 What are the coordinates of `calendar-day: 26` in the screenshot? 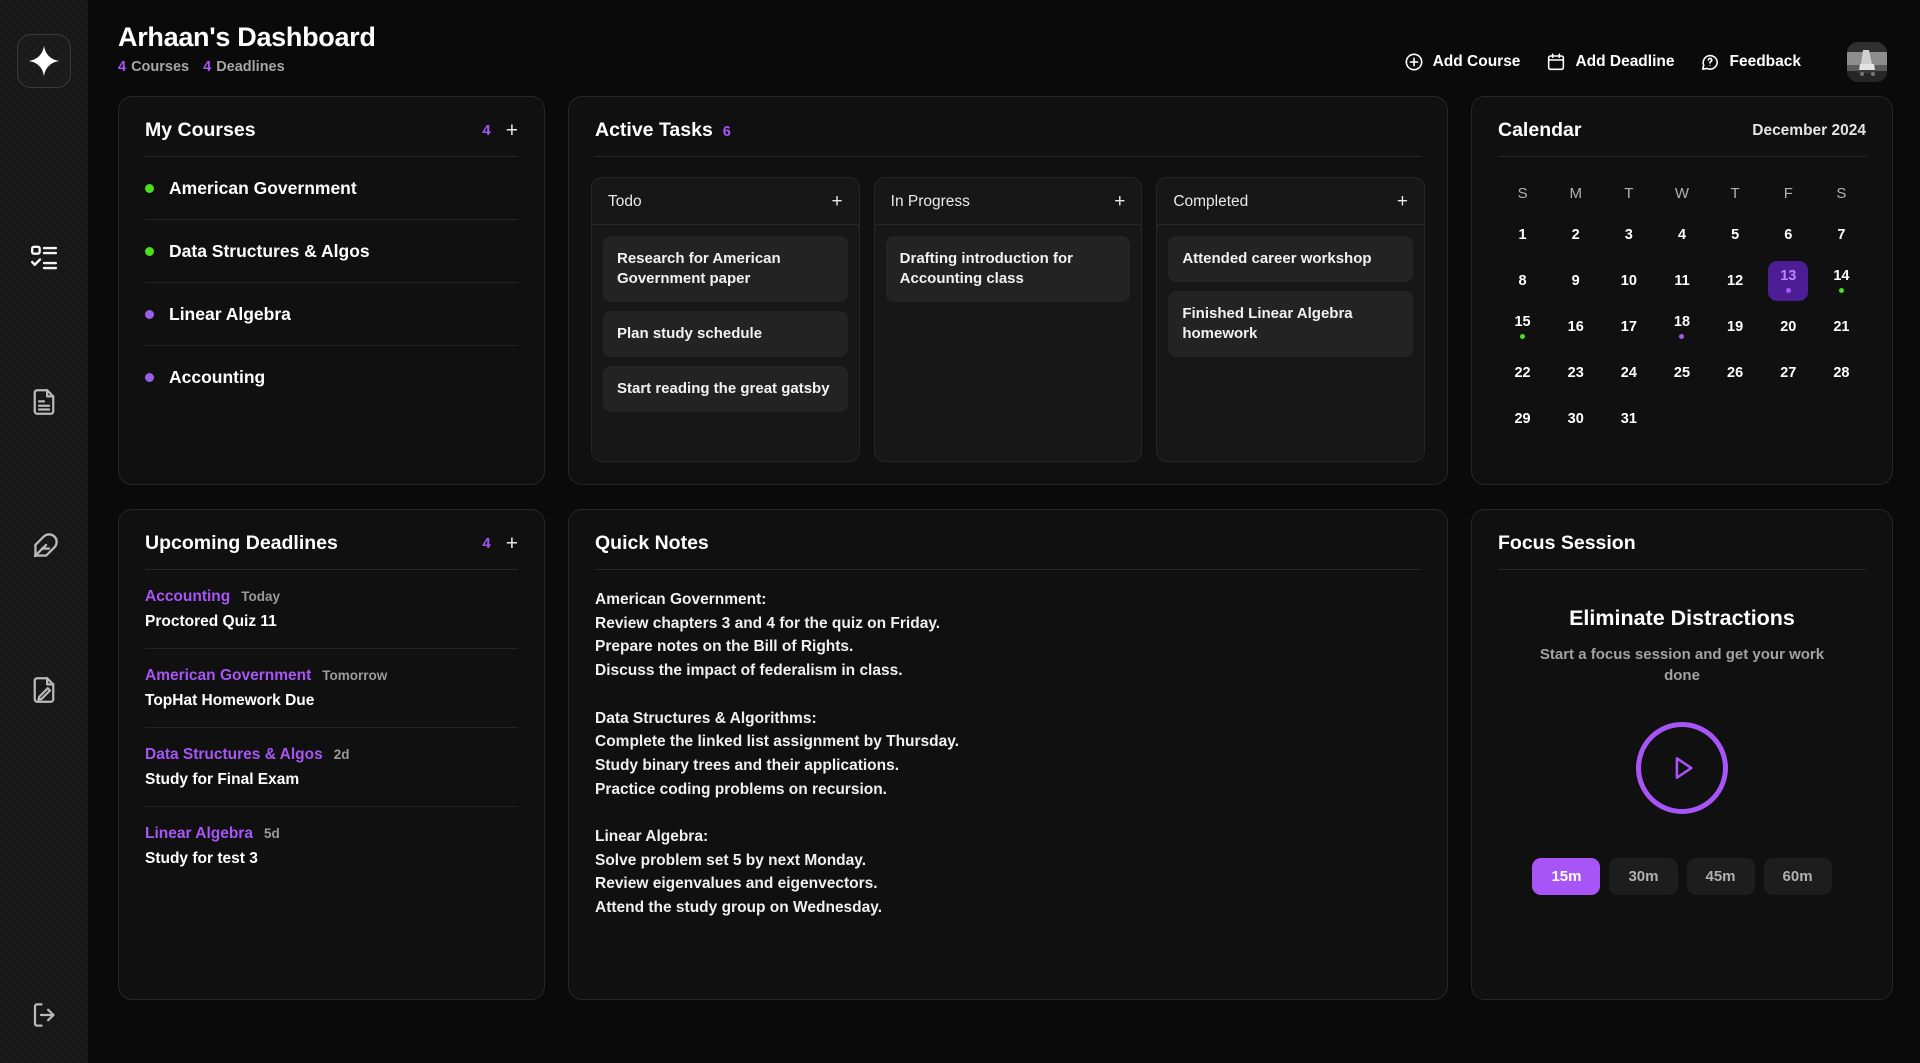 It's located at (1735, 373).